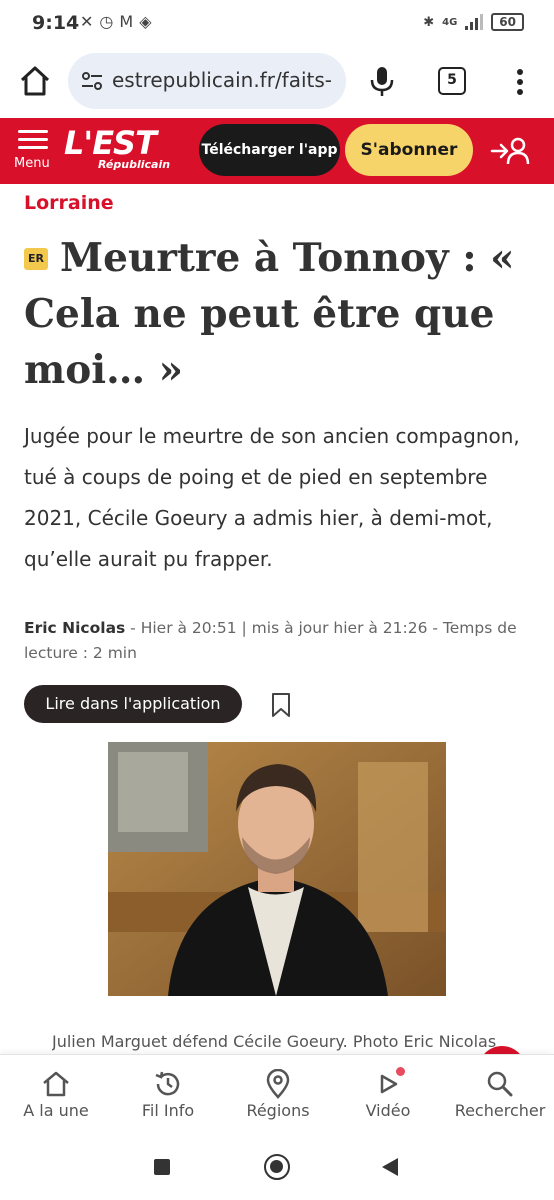  Describe the element at coordinates (388, 1095) in the screenshot. I see `nav-item-video: Vidéo` at that location.